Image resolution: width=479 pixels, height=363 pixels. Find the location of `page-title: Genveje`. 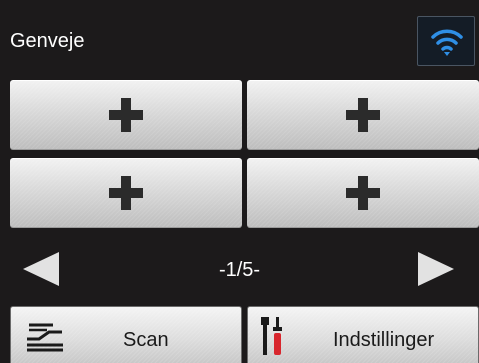

page-title: Genveje is located at coordinates (47, 41).